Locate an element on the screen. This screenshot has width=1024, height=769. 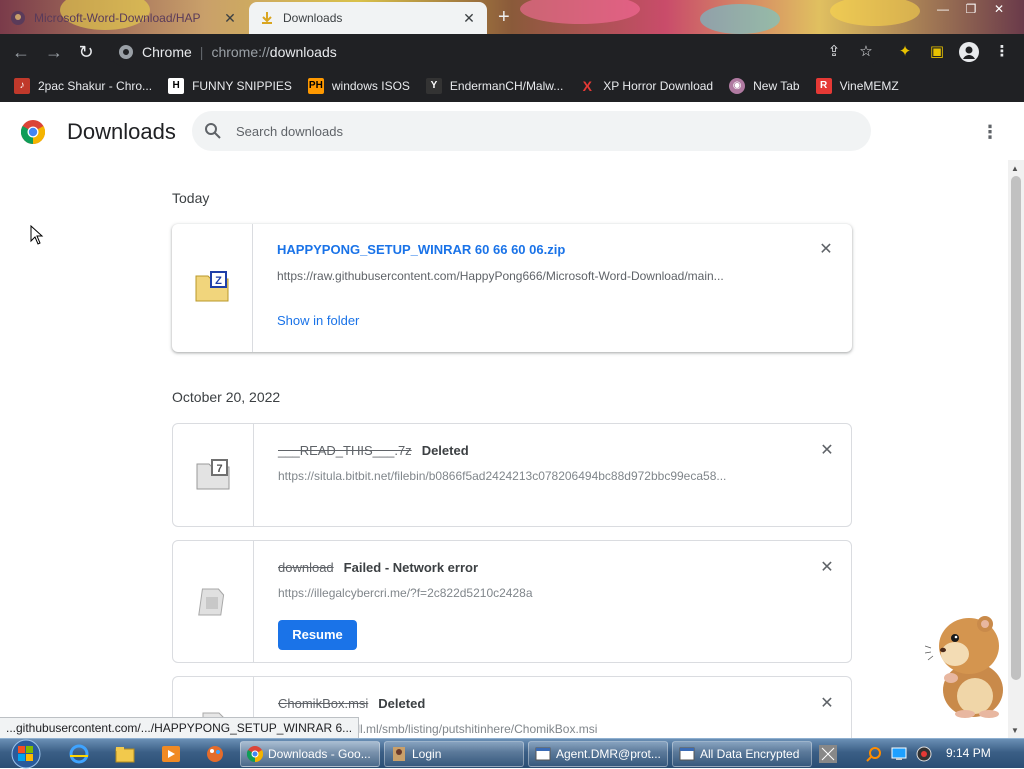
download-filename: ChomikBox.msi Deleted is located at coordinates (351, 703).